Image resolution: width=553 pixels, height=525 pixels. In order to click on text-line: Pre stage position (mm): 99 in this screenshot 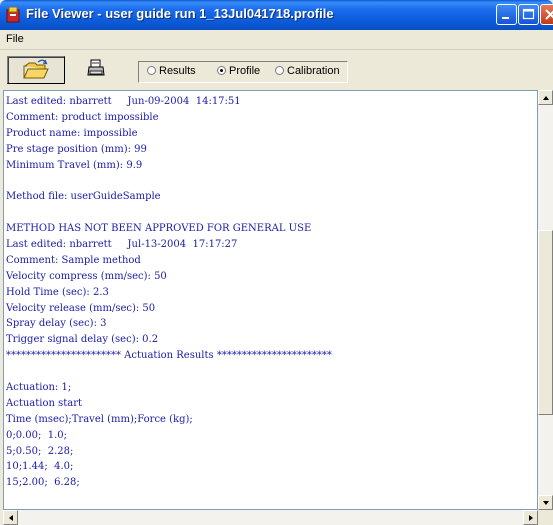, I will do `click(76, 149)`.